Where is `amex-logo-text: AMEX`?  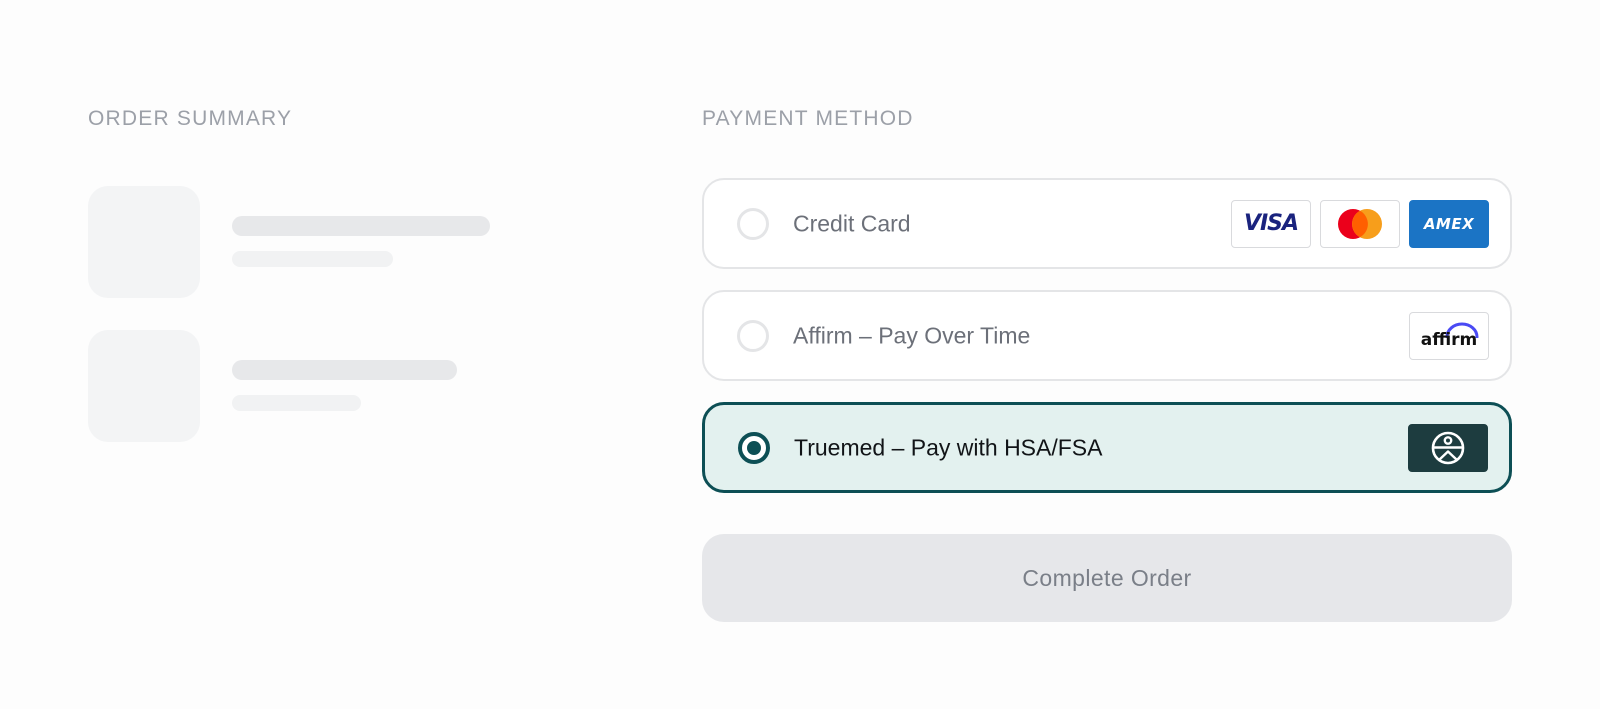 amex-logo-text: AMEX is located at coordinates (1449, 223).